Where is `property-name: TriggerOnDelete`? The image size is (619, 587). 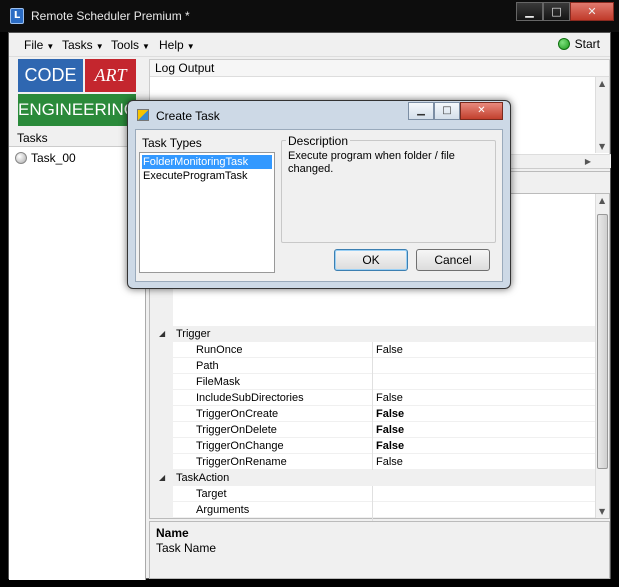 property-name: TriggerOnDelete is located at coordinates (236, 430).